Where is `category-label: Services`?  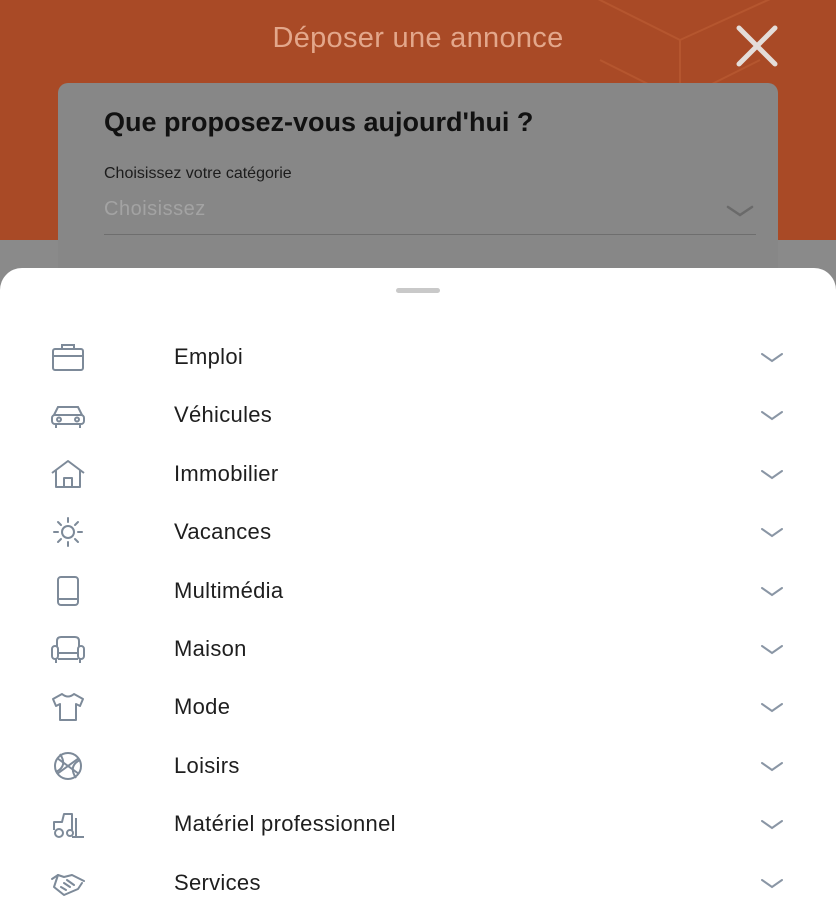 category-label: Services is located at coordinates (217, 882).